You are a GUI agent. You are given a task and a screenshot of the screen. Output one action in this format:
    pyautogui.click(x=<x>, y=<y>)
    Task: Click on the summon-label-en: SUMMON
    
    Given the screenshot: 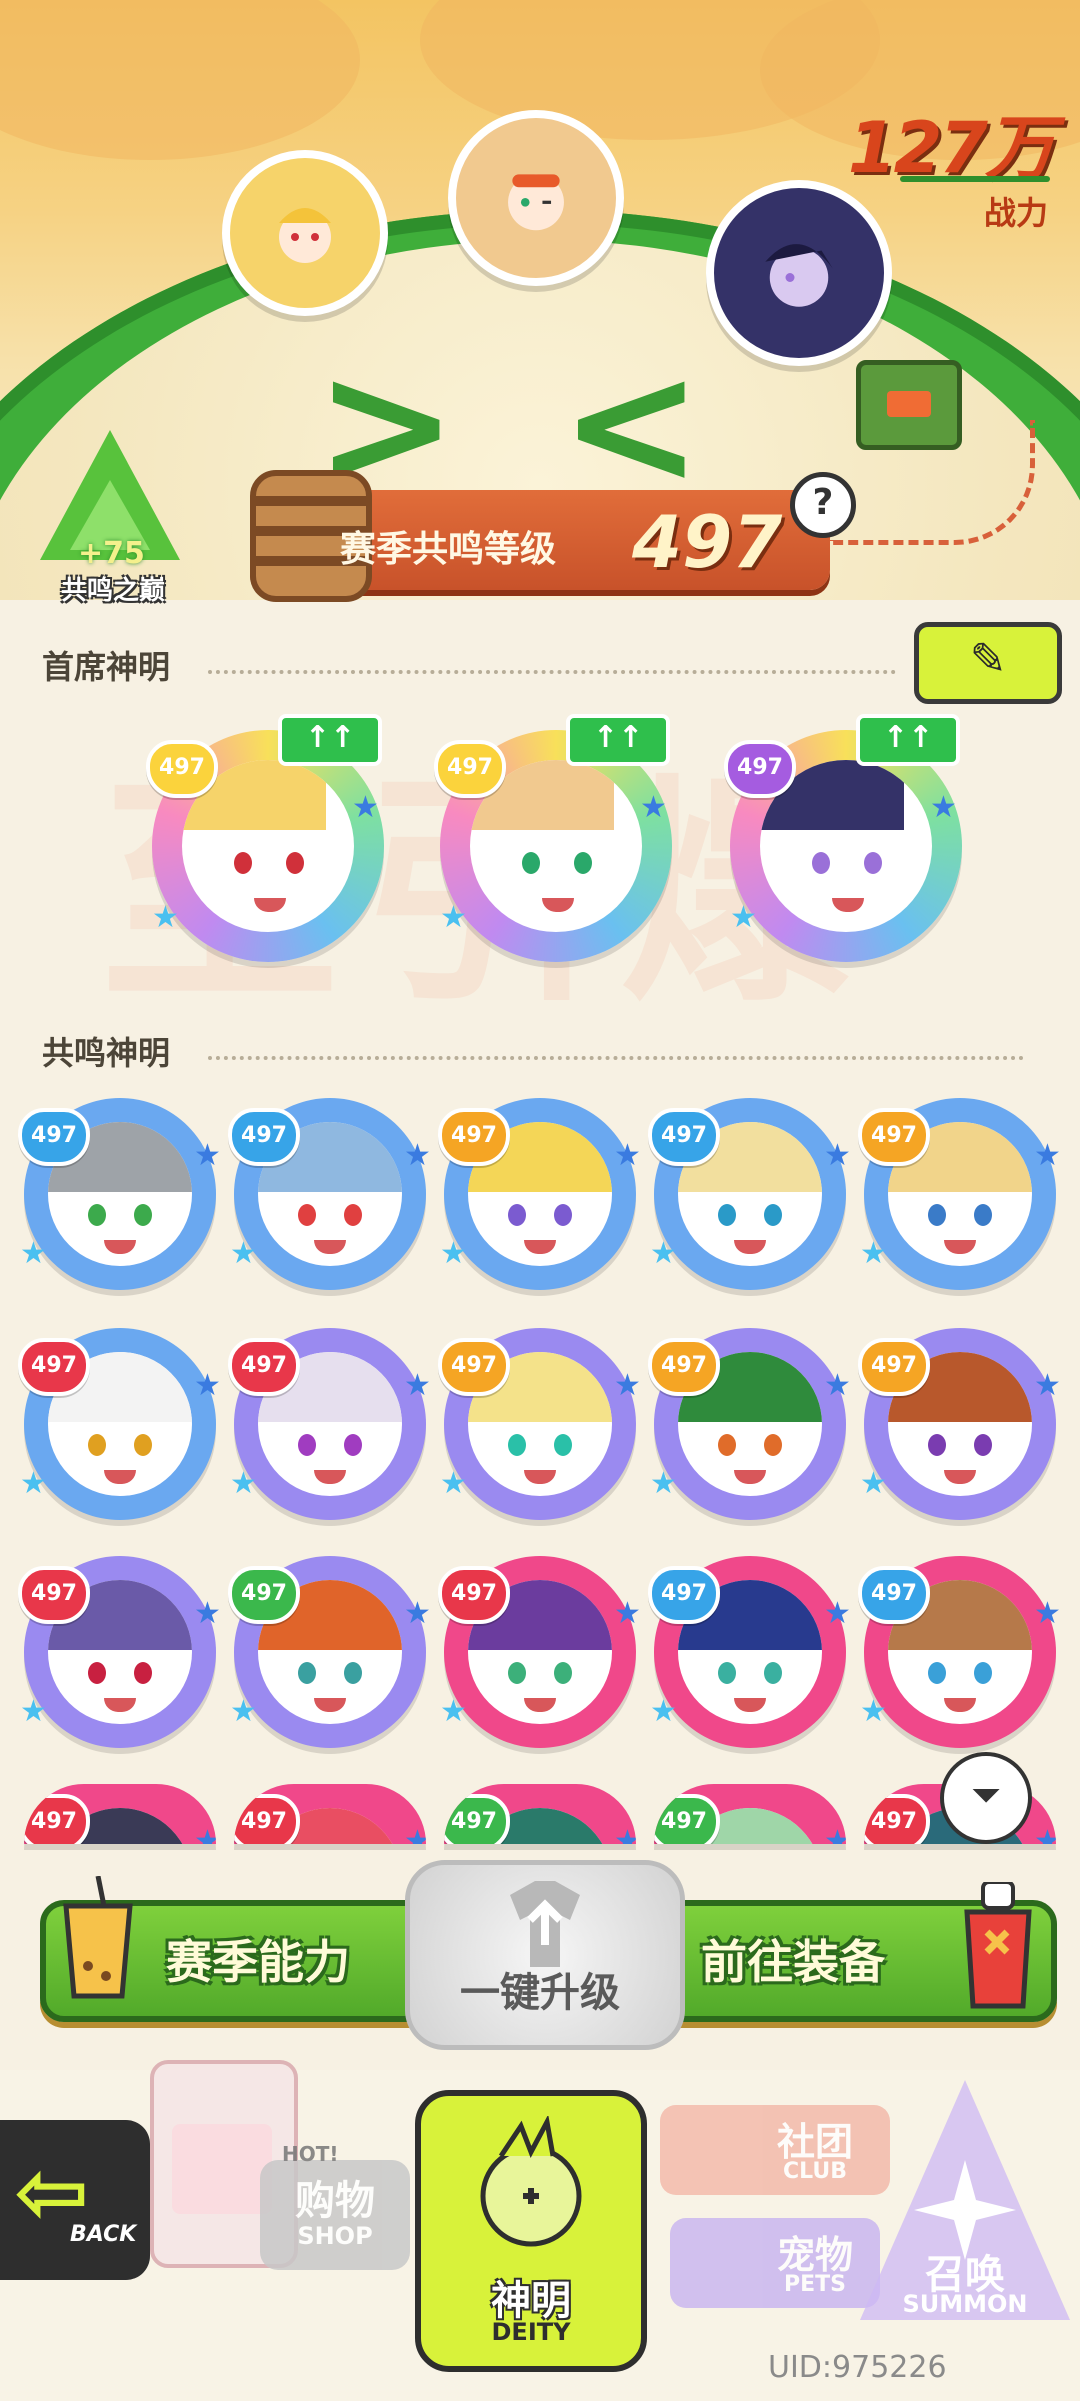 What is the action you would take?
    pyautogui.click(x=965, y=2304)
    